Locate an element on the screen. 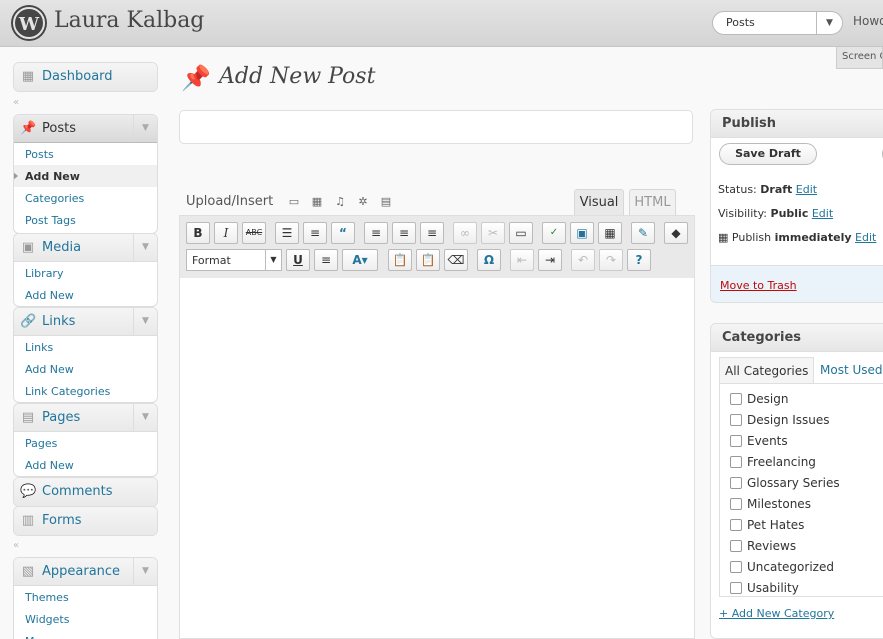 The width and height of the screenshot is (883, 639). submenu-categories: Categories is located at coordinates (85, 198).